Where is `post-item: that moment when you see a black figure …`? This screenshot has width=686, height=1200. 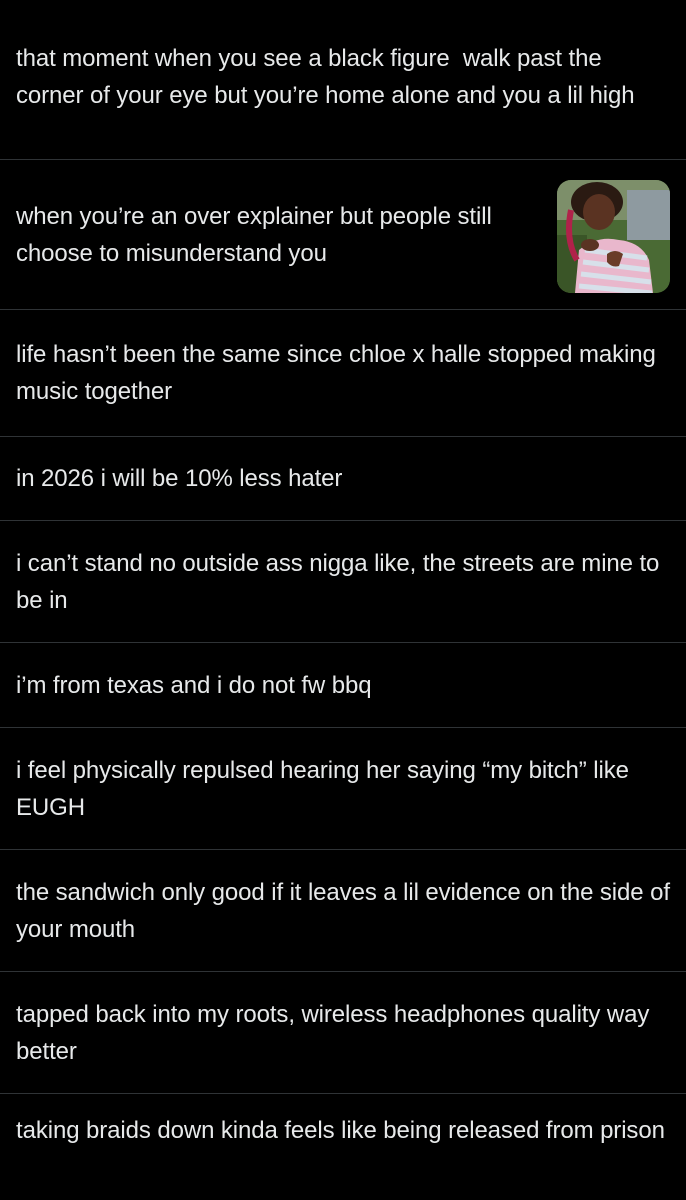 post-item: that moment when you see a black figure … is located at coordinates (343, 80).